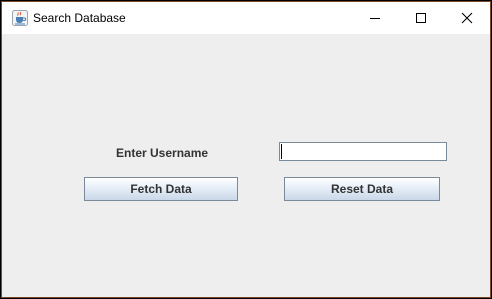 The width and height of the screenshot is (492, 299). I want to click on close-button, so click(467, 18).